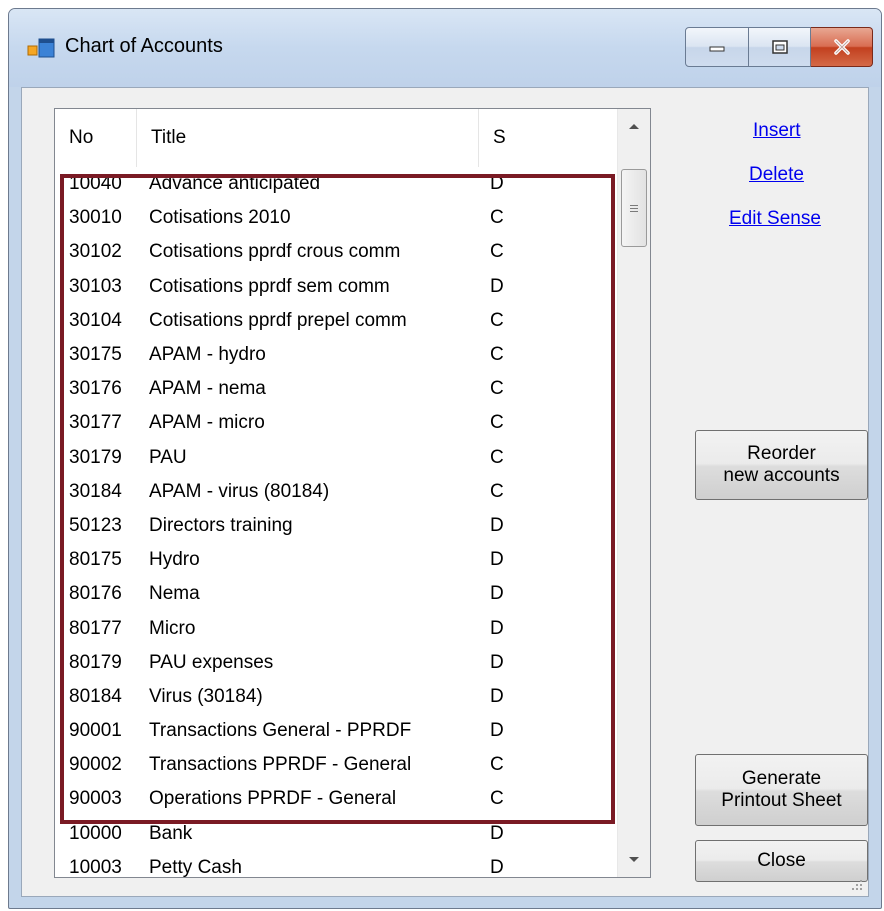  I want to click on window-title: Chart of Accounts, so click(144, 46).